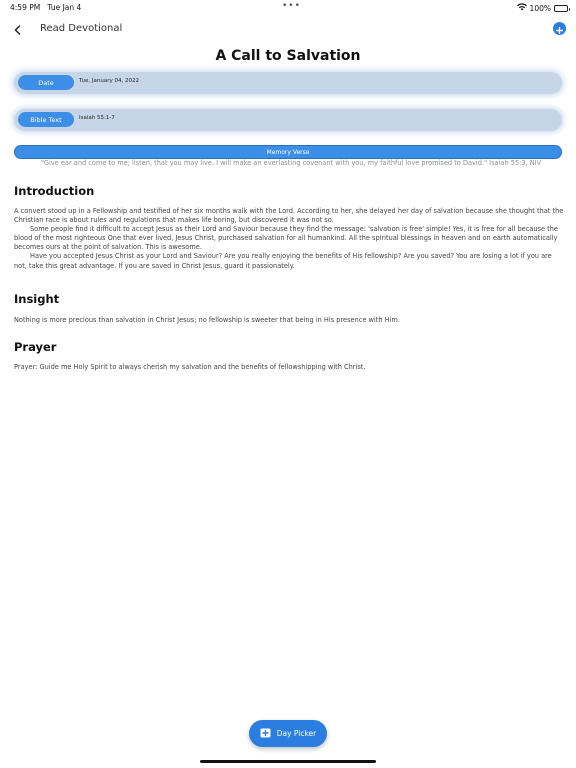 This screenshot has height=768, width=576. Describe the element at coordinates (46, 119) in the screenshot. I see `bible-text-label-pill: Bible Text` at that location.